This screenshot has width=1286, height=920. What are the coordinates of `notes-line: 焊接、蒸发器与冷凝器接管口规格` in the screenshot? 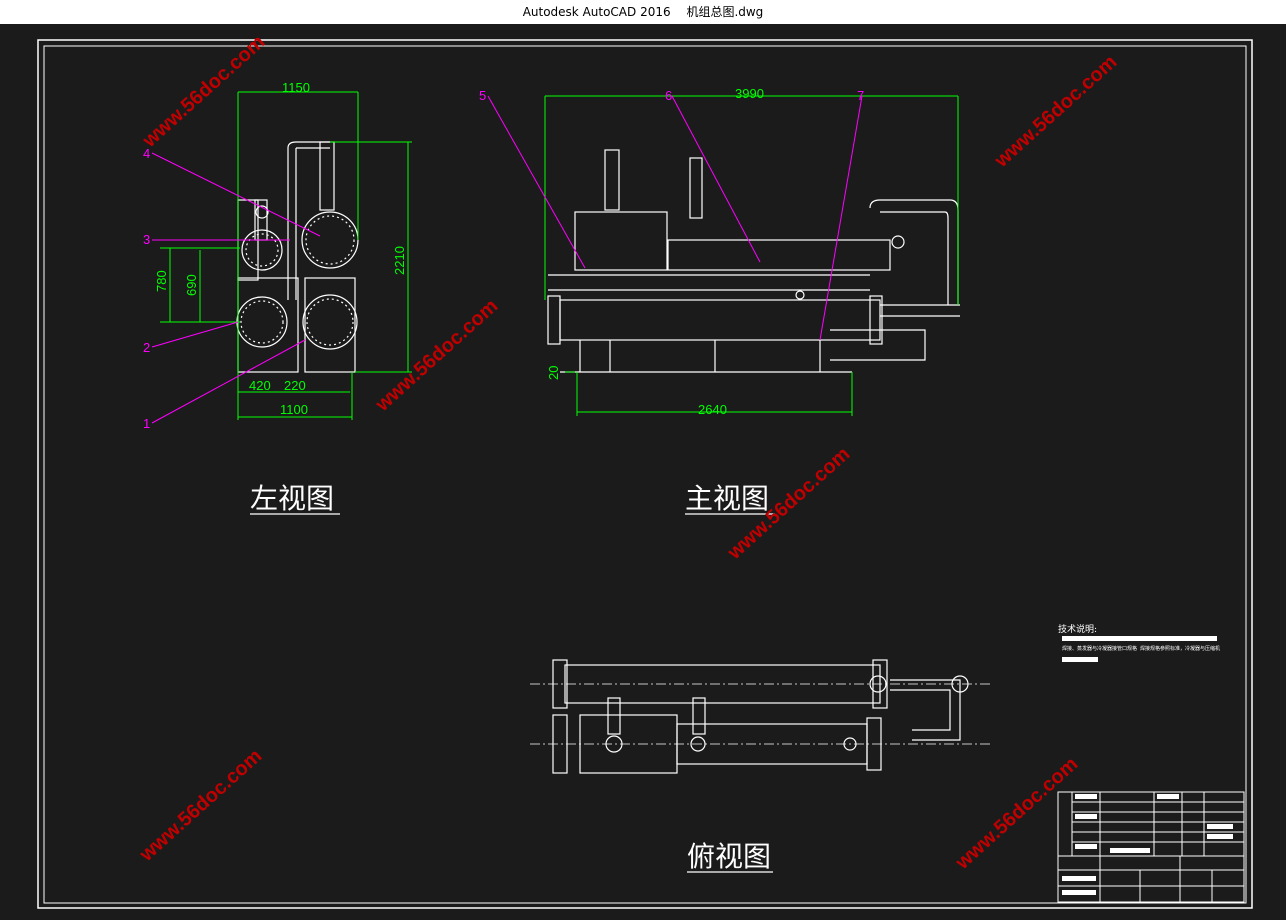 It's located at (1099, 648).